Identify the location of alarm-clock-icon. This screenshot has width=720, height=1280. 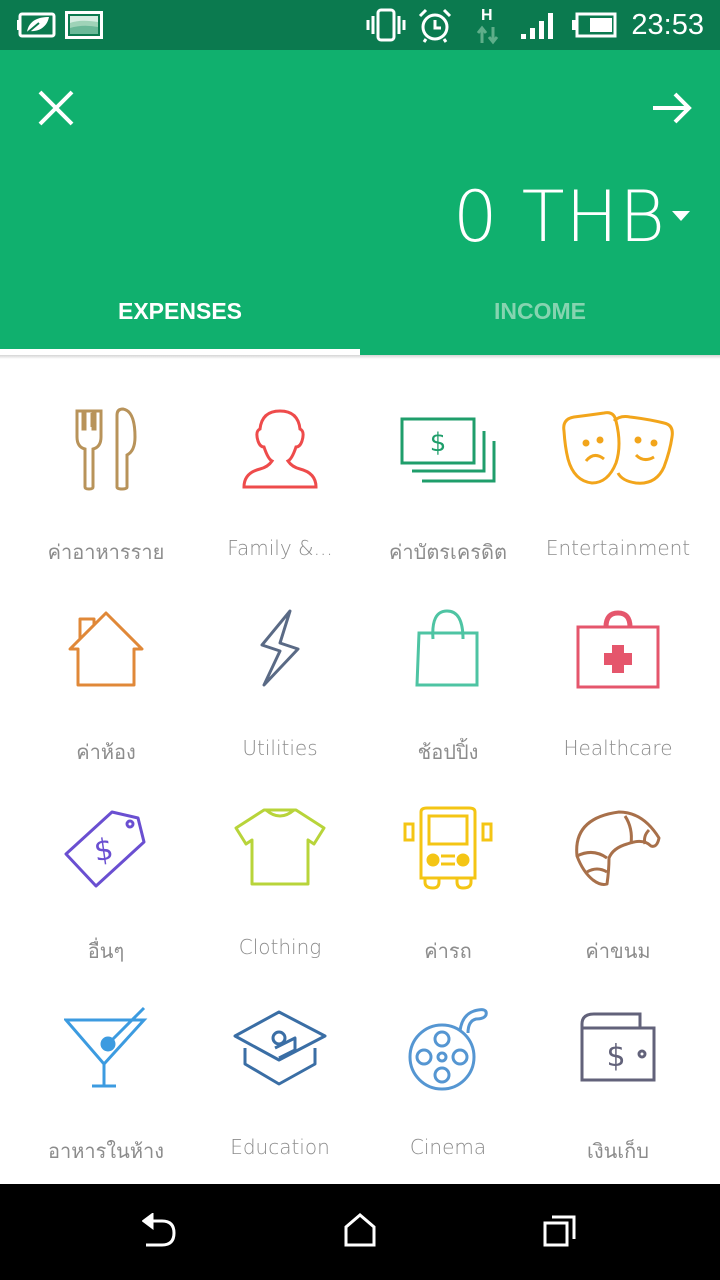
(435, 25).